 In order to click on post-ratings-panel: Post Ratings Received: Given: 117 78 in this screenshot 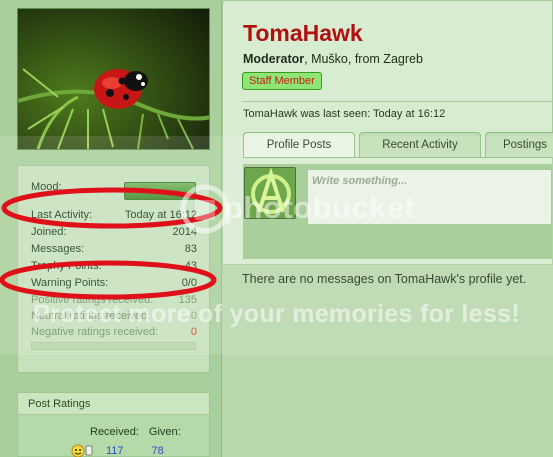, I will do `click(113, 424)`.